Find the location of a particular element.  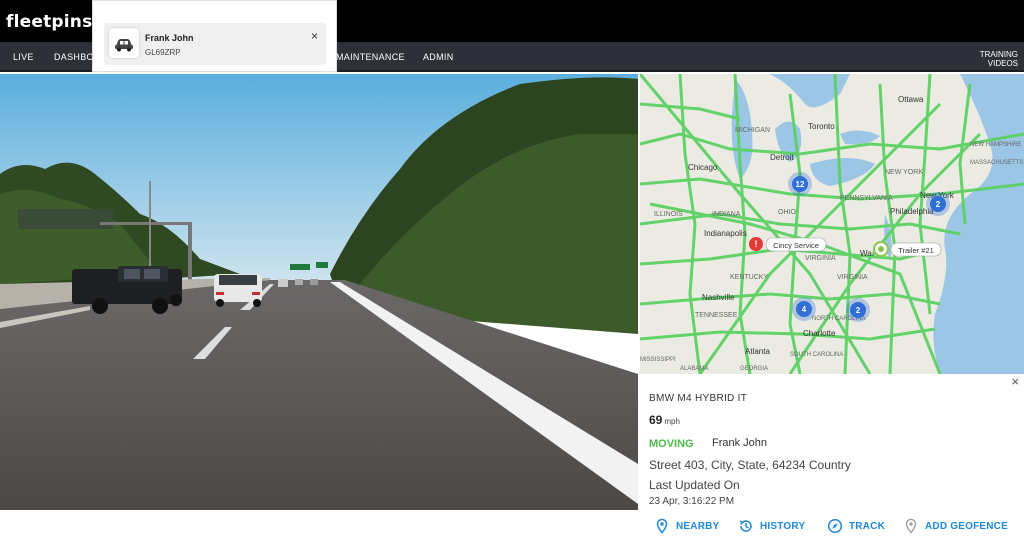

map-label-tennessee: TENNESSEE is located at coordinates (716, 315).